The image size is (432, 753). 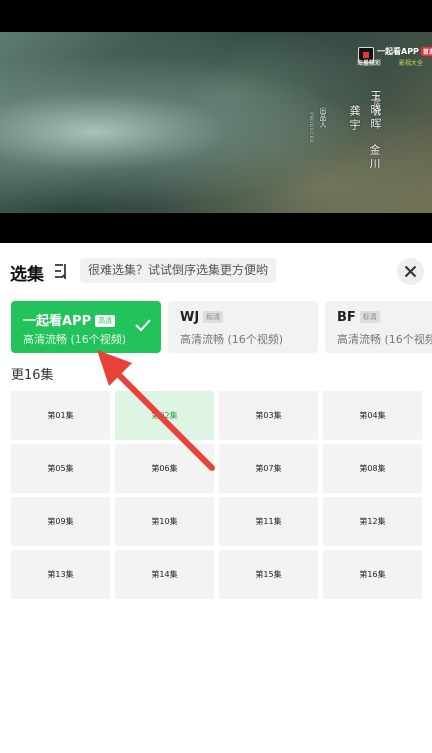 What do you see at coordinates (354, 119) in the screenshot?
I see `credit-text: 龚宇` at bounding box center [354, 119].